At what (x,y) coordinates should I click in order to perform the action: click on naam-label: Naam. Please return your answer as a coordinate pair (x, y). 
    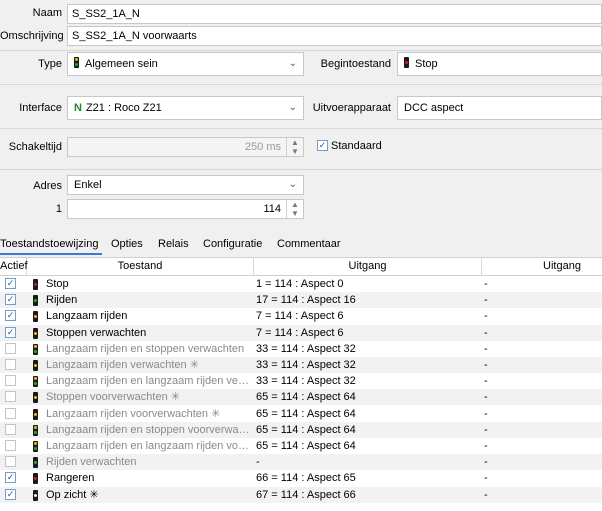
    Looking at the image, I should click on (47, 13).